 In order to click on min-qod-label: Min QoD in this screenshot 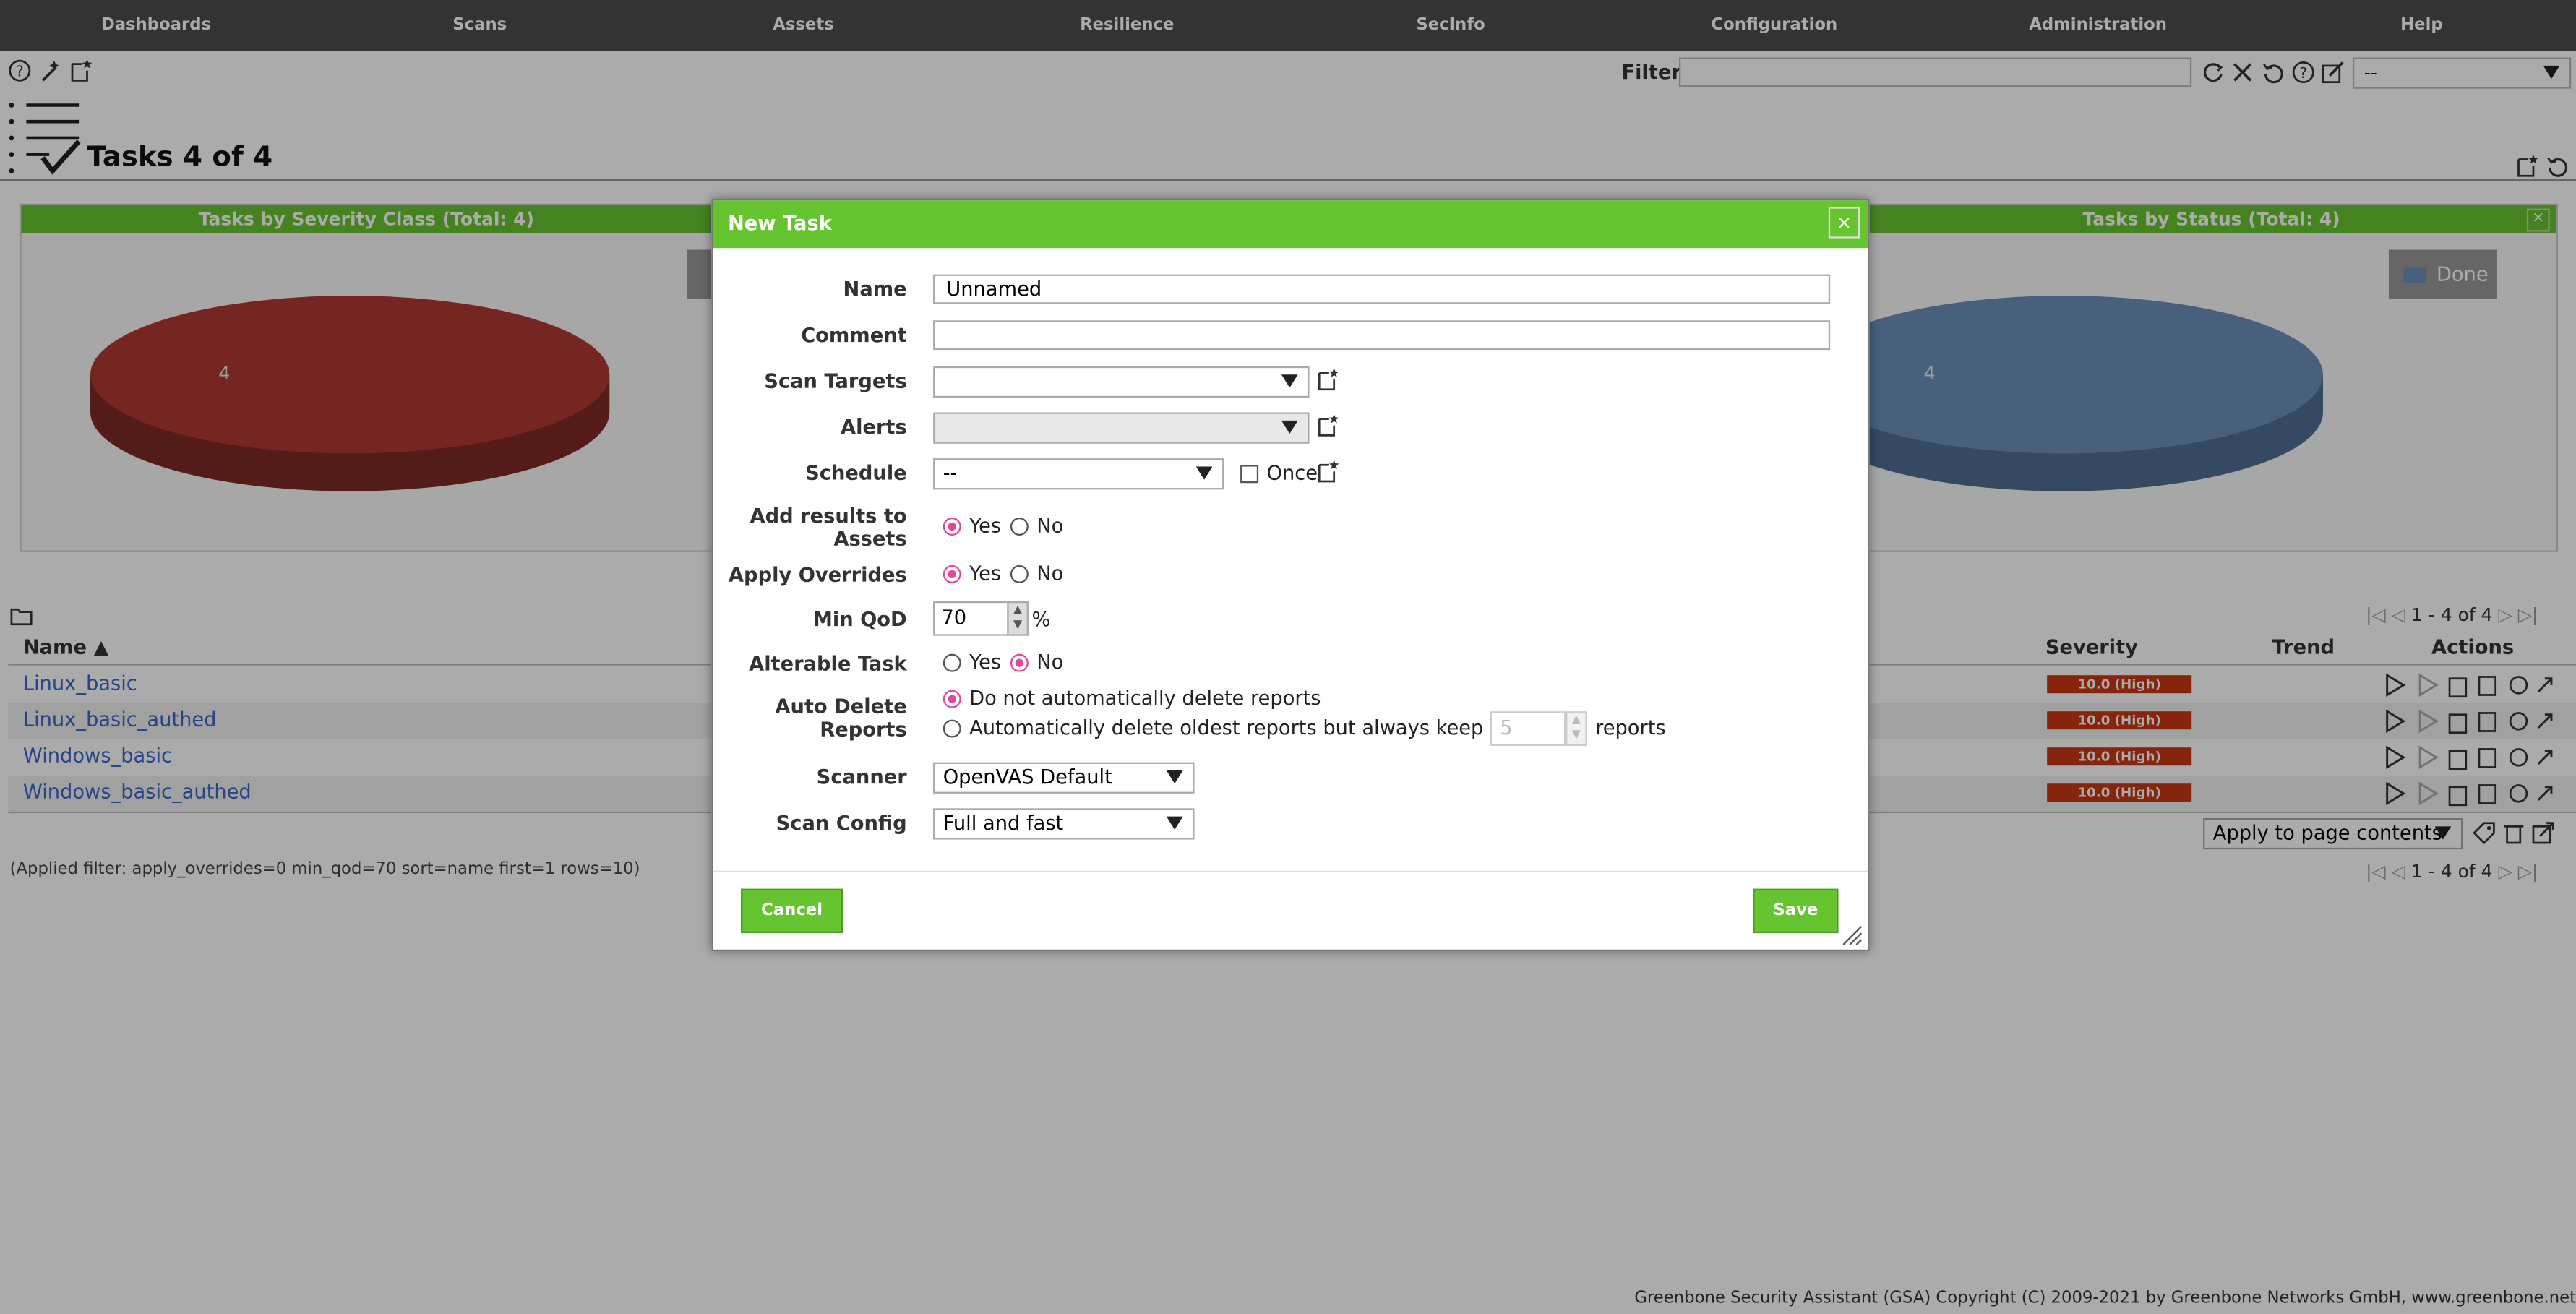, I will do `click(860, 619)`.